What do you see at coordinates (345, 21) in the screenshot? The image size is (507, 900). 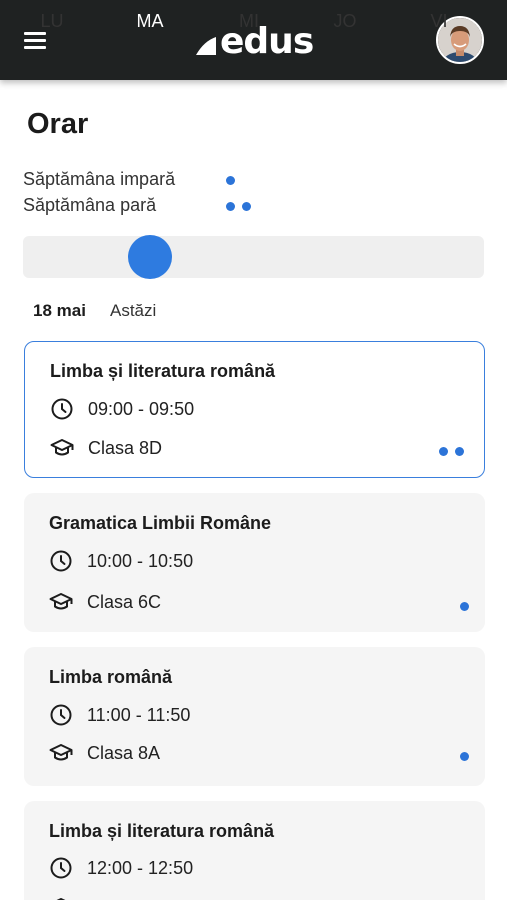 I see `day-tab-thursday: JO` at bounding box center [345, 21].